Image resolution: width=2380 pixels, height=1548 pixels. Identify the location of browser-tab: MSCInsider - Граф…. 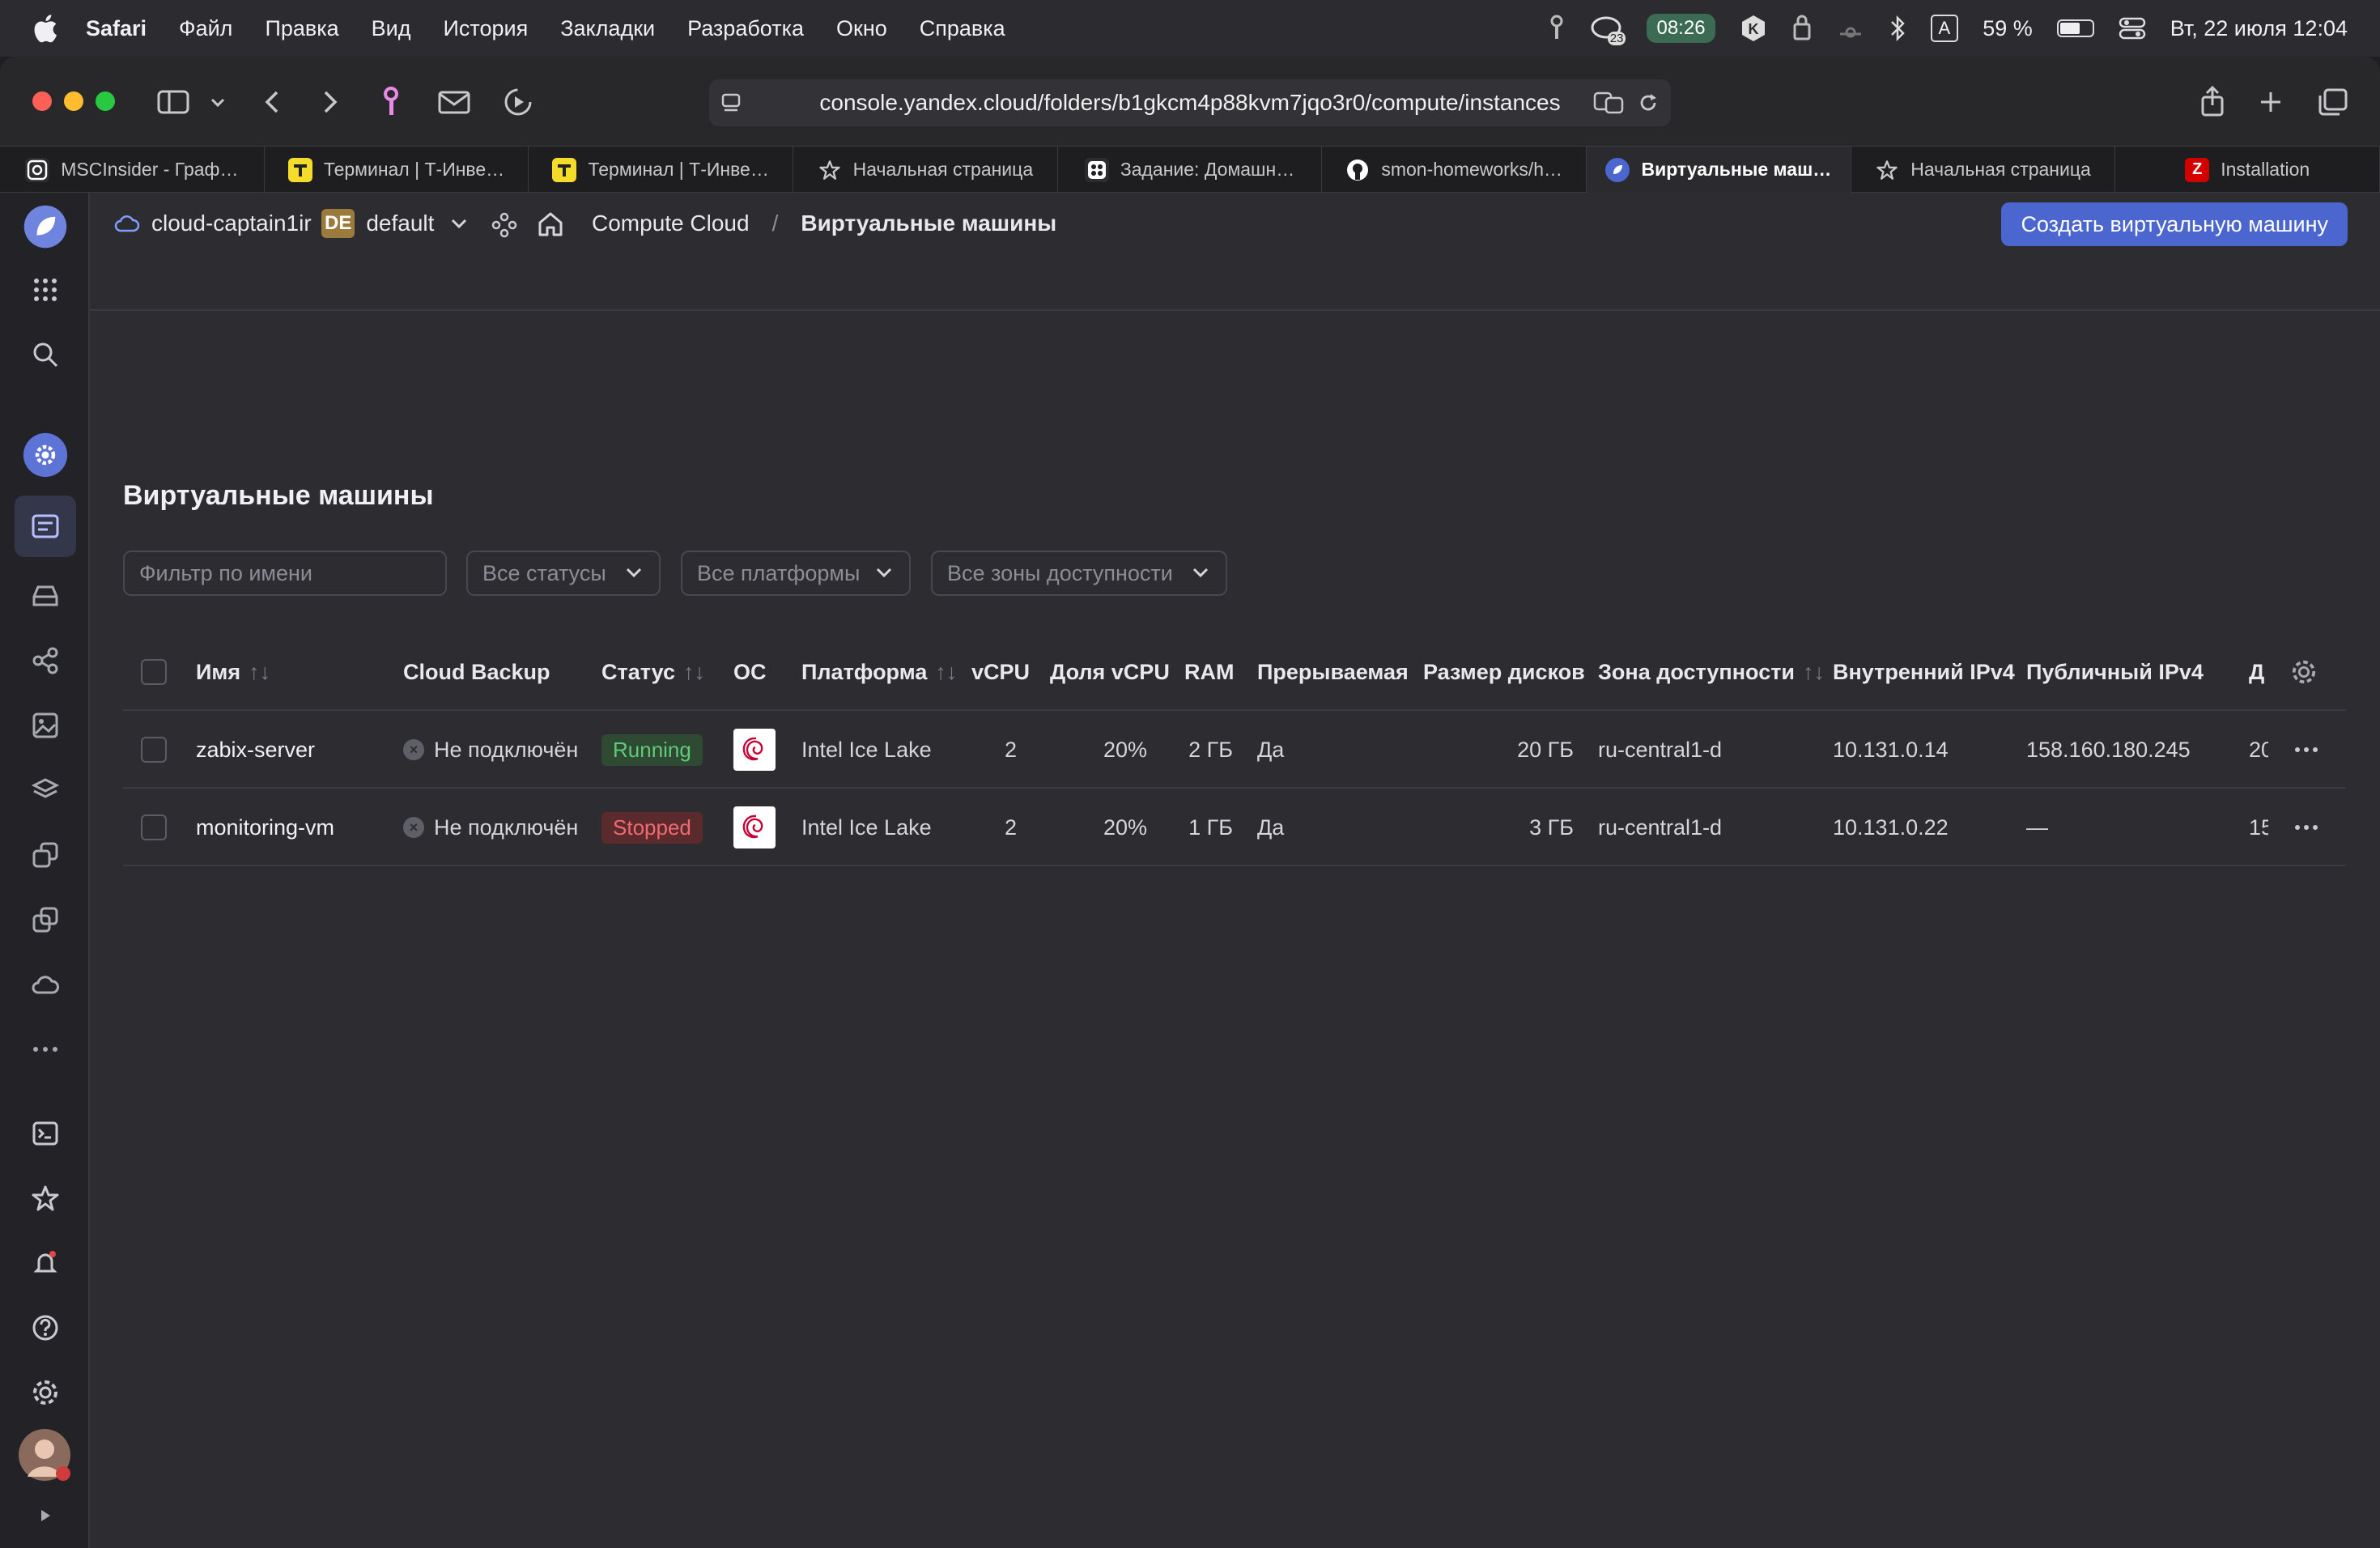
(132, 170).